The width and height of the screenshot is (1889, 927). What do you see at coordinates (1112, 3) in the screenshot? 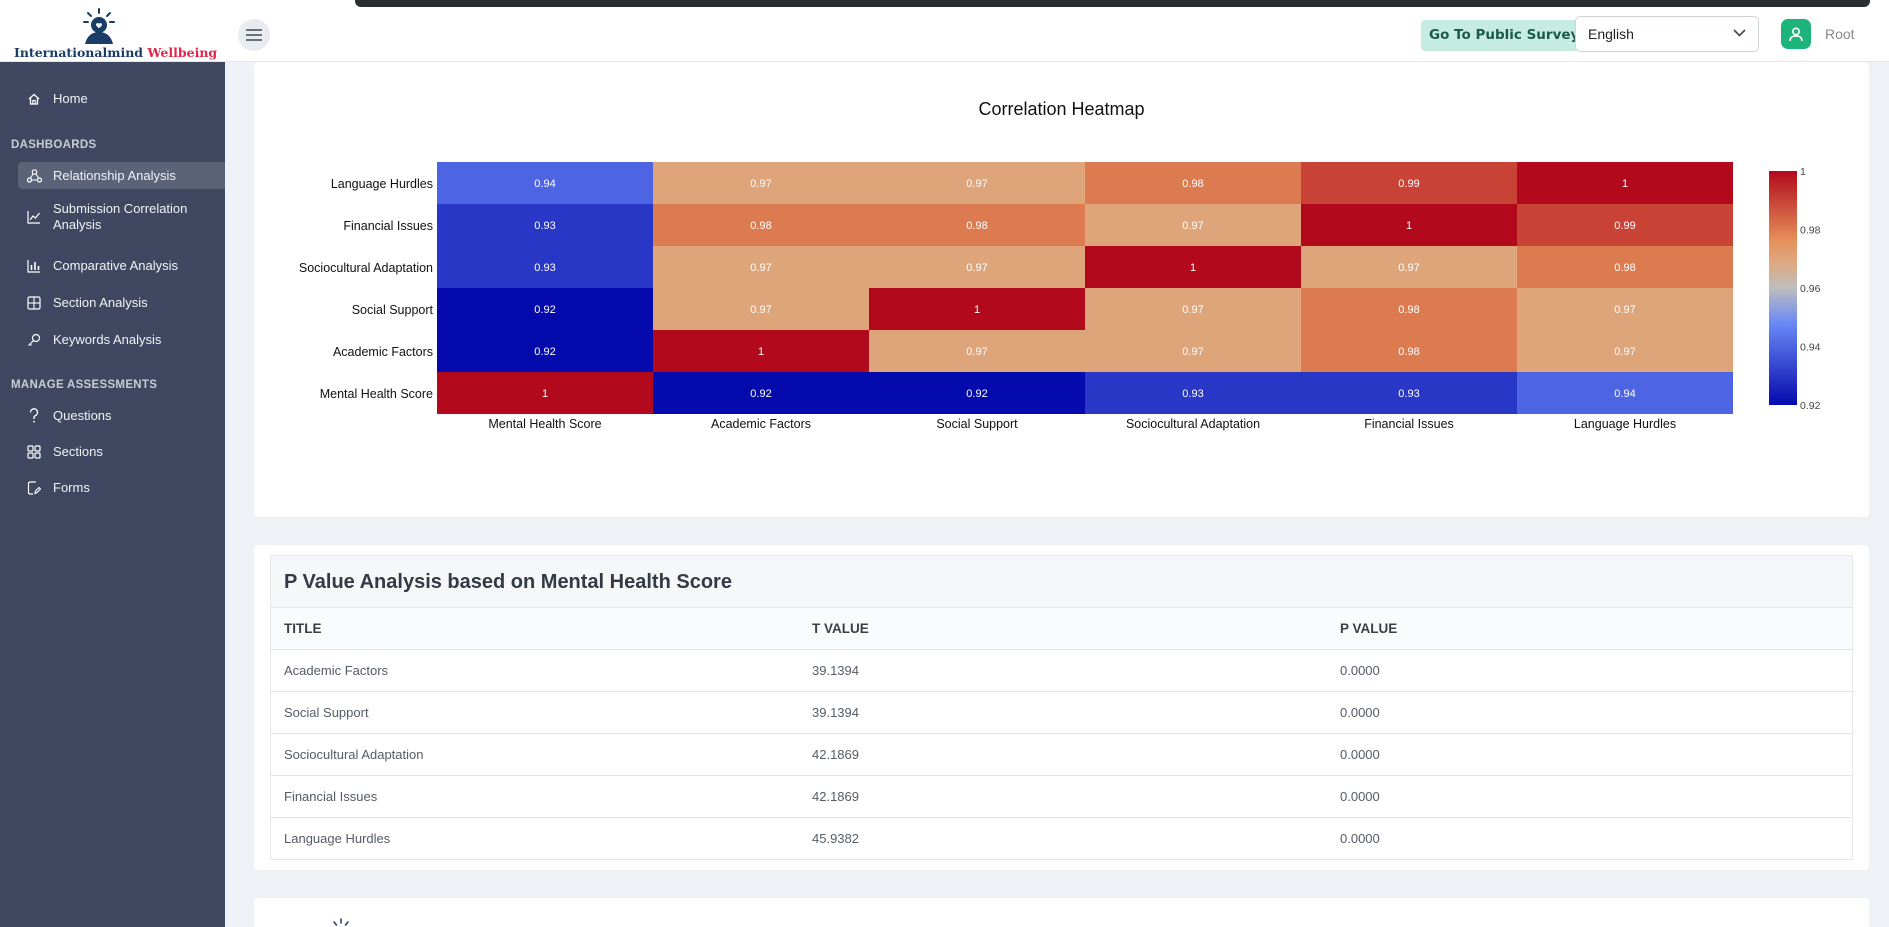
I see `browser-strip` at bounding box center [1112, 3].